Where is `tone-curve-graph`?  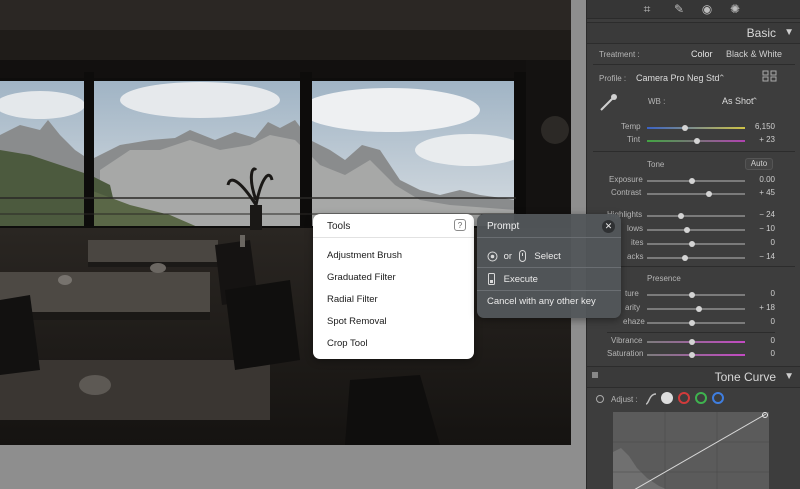
tone-curve-graph is located at coordinates (691, 450).